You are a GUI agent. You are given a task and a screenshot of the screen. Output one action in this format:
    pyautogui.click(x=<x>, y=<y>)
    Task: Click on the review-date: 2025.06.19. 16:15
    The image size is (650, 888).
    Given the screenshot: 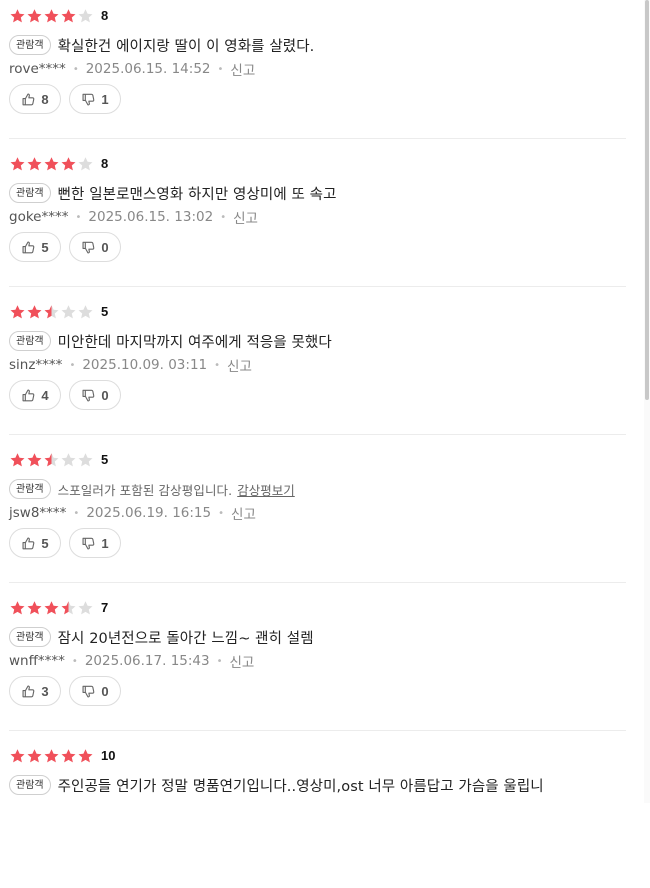 What is the action you would take?
    pyautogui.click(x=149, y=513)
    